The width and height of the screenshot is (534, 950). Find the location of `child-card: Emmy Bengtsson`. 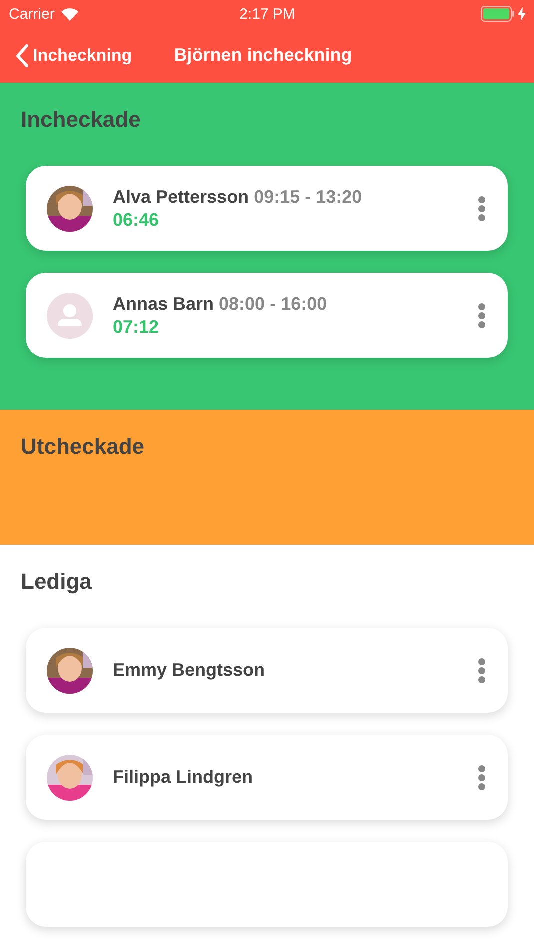

child-card: Emmy Bengtsson is located at coordinates (267, 670).